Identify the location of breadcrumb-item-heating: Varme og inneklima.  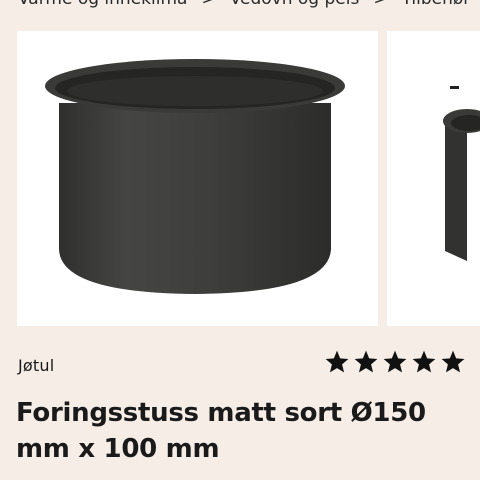
(102, 4).